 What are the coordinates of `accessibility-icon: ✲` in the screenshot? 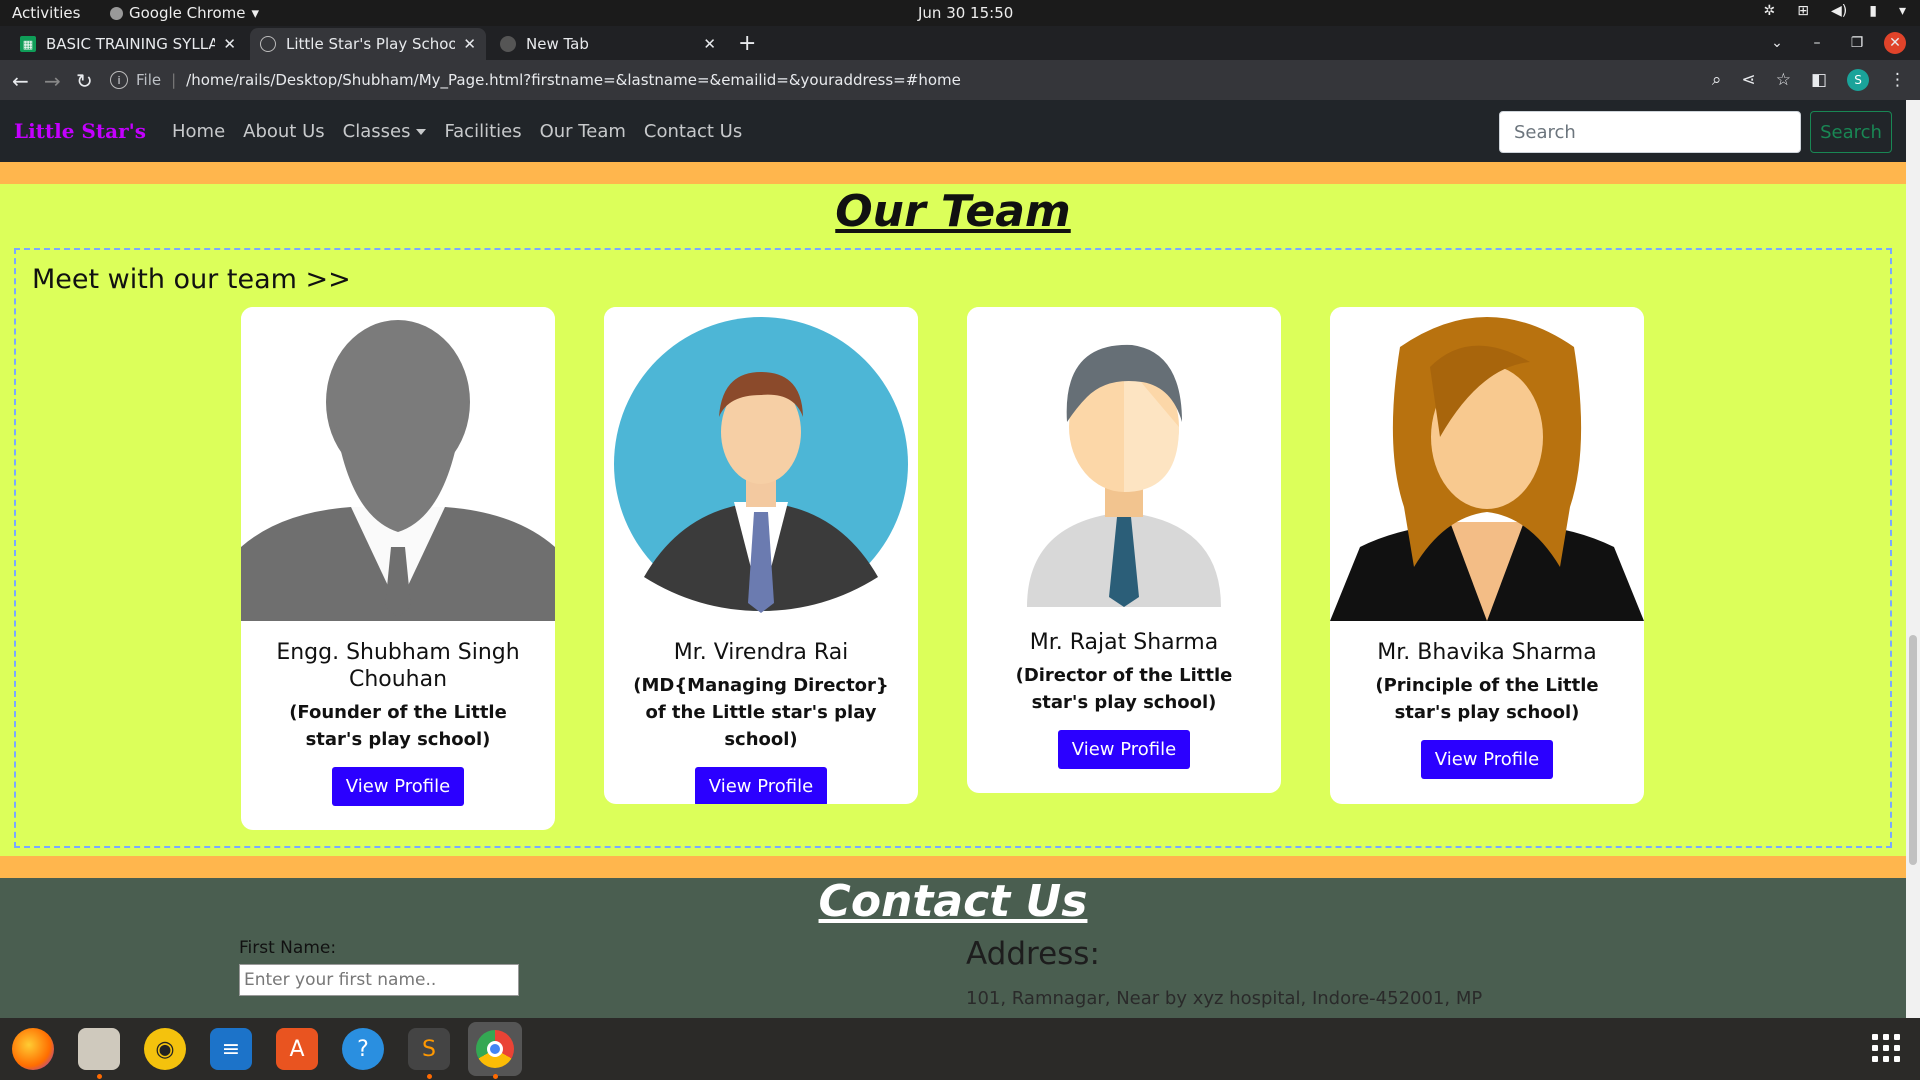 It's located at (1769, 11).